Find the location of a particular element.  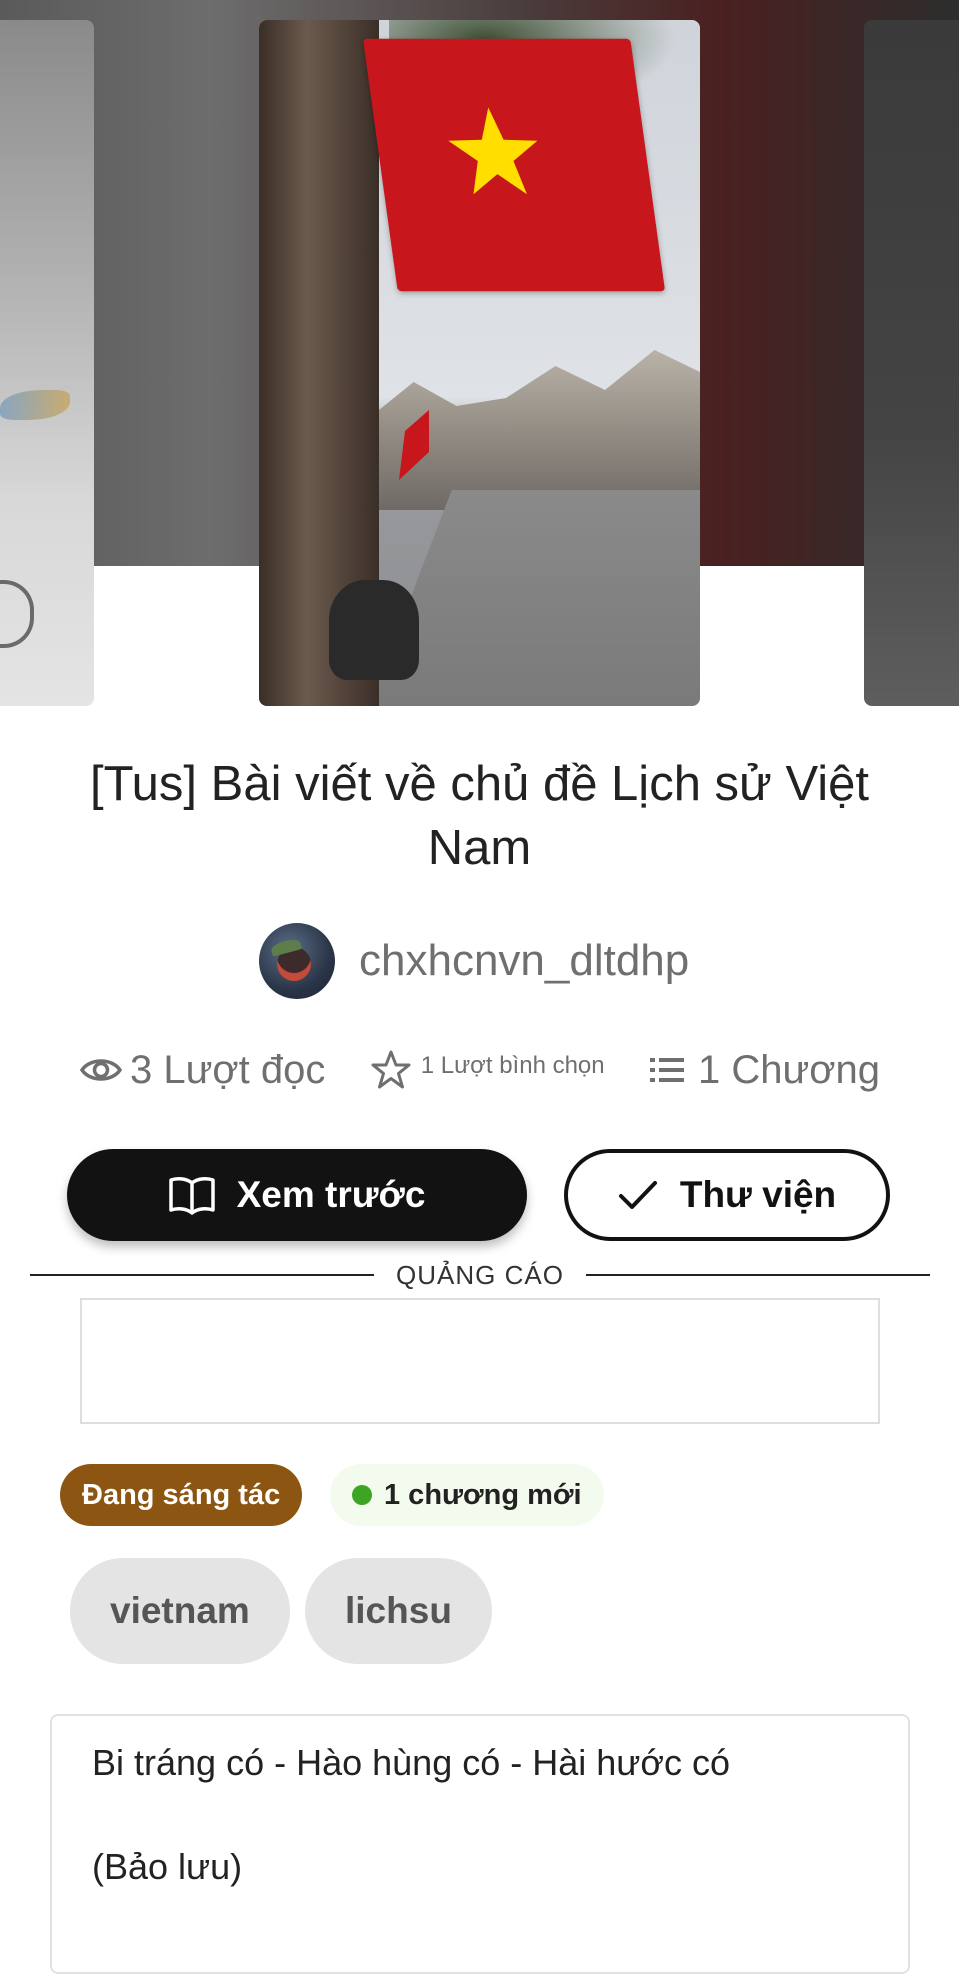

chapters-count: 1 Chương is located at coordinates (789, 1069).